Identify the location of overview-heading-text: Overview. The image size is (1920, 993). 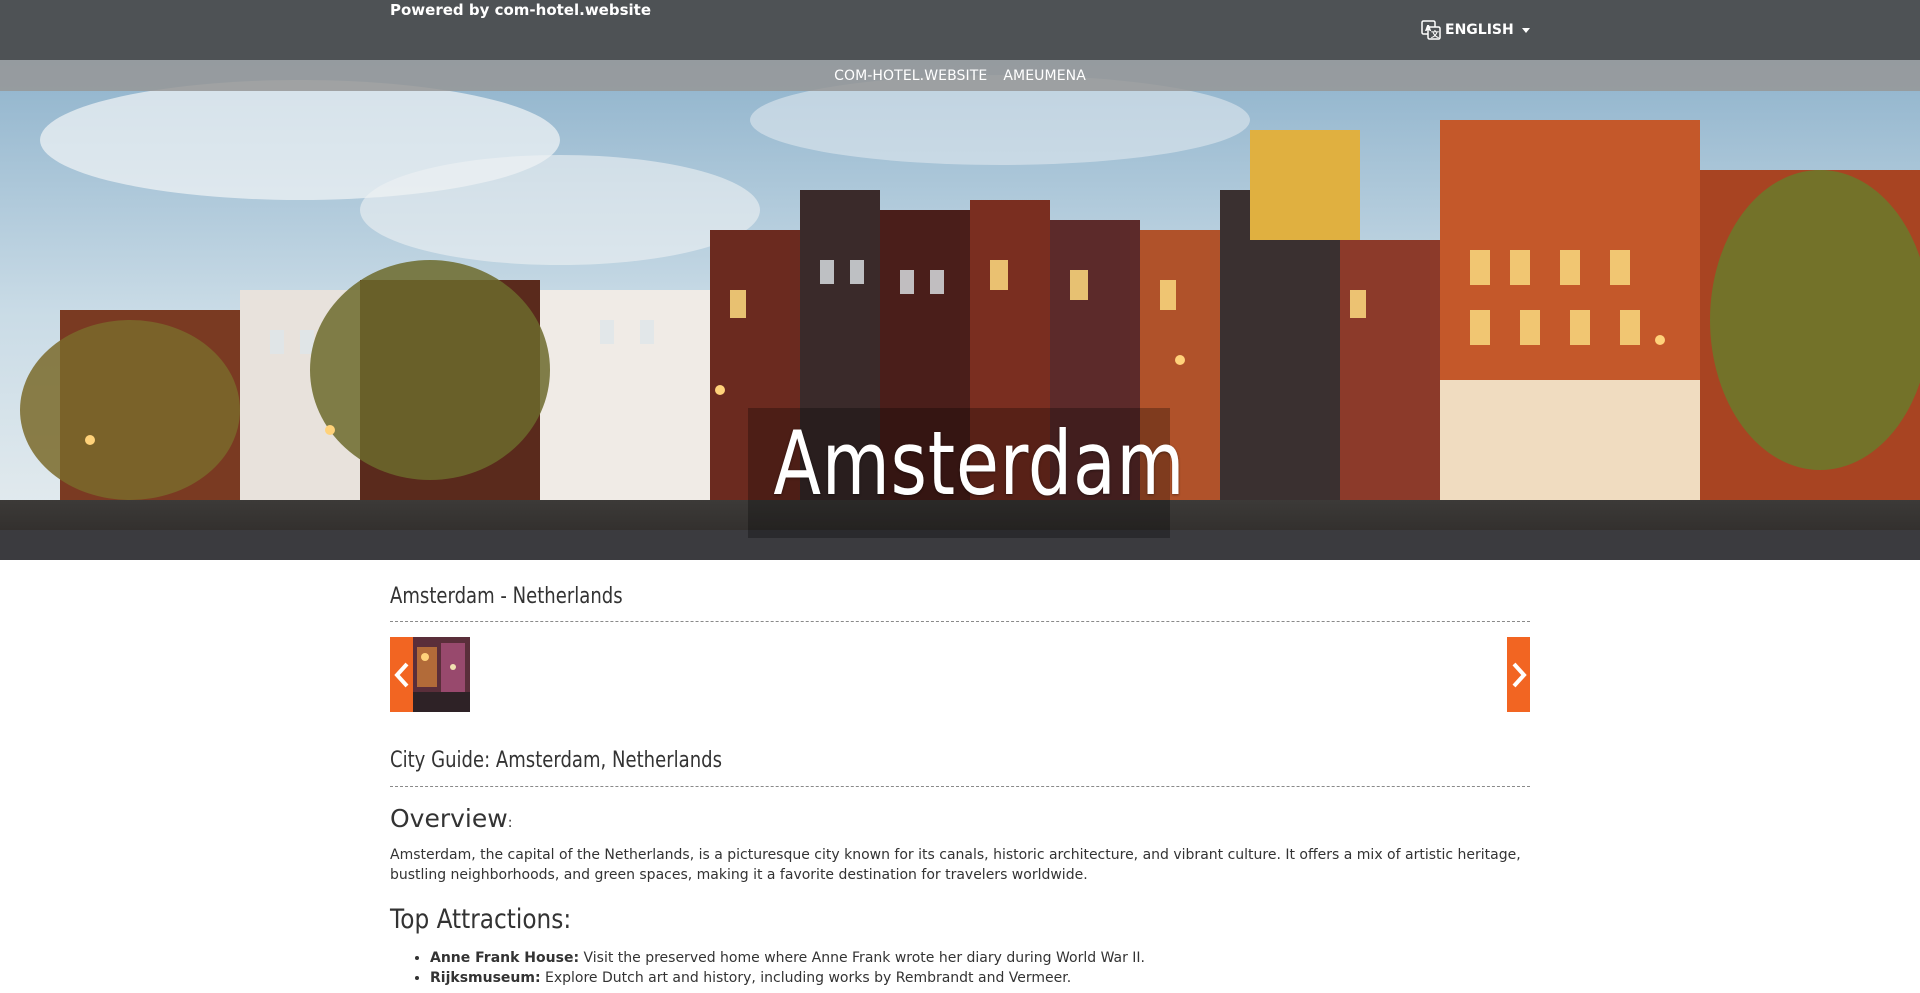
(449, 818).